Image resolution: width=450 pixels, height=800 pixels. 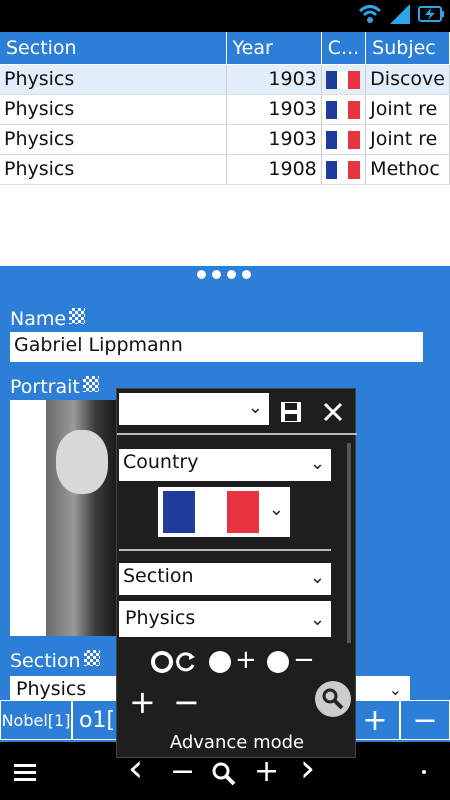 I want to click on section-field-select: Section ⌄, so click(x=225, y=579).